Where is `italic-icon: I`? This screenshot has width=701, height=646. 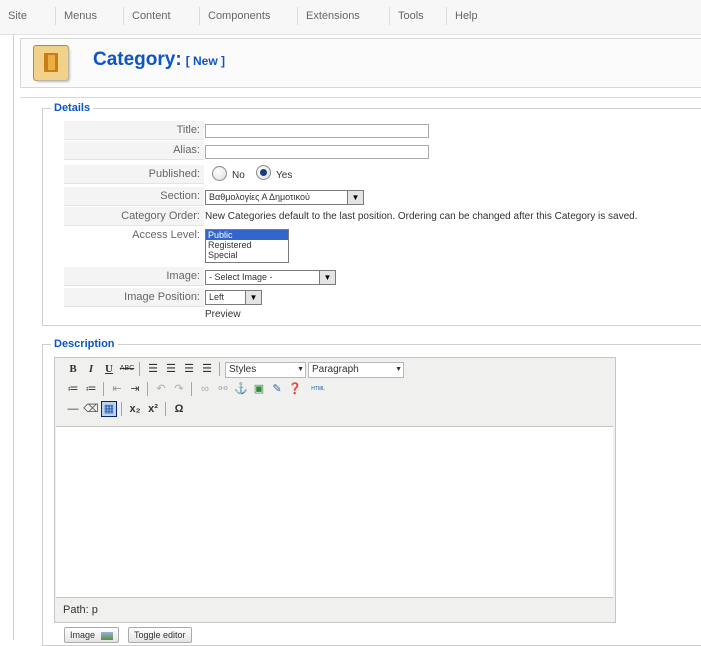 italic-icon: I is located at coordinates (91, 369).